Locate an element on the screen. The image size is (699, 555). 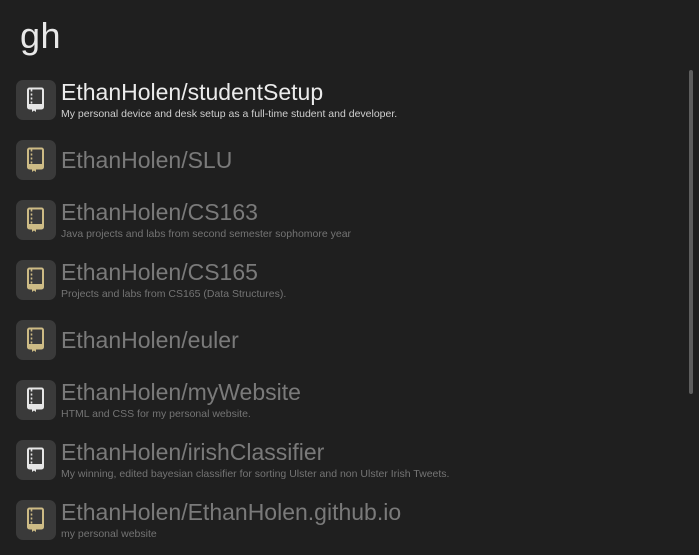
result-row: EthanHolen/SLU is located at coordinates (345, 160).